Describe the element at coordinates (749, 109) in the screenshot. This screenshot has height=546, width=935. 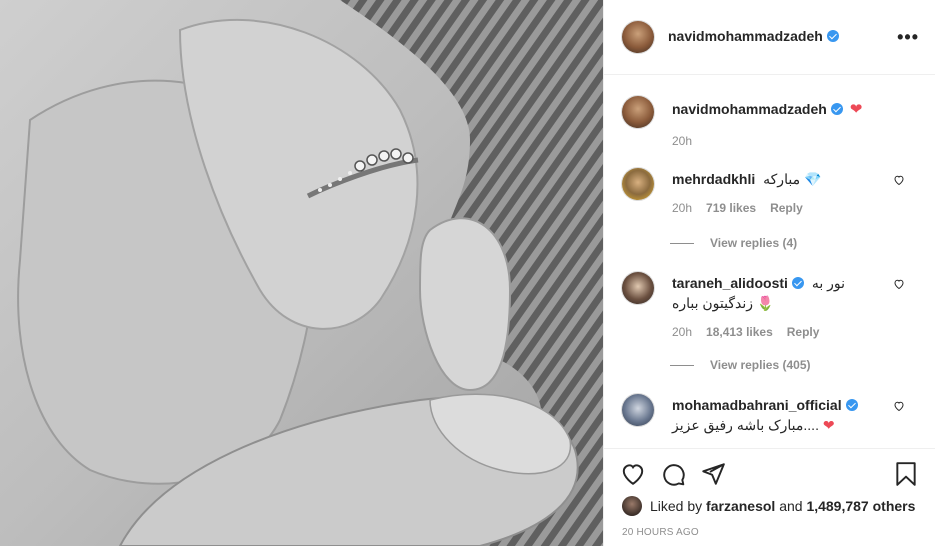
I see `caption-username: navidmohammadzadeh` at that location.